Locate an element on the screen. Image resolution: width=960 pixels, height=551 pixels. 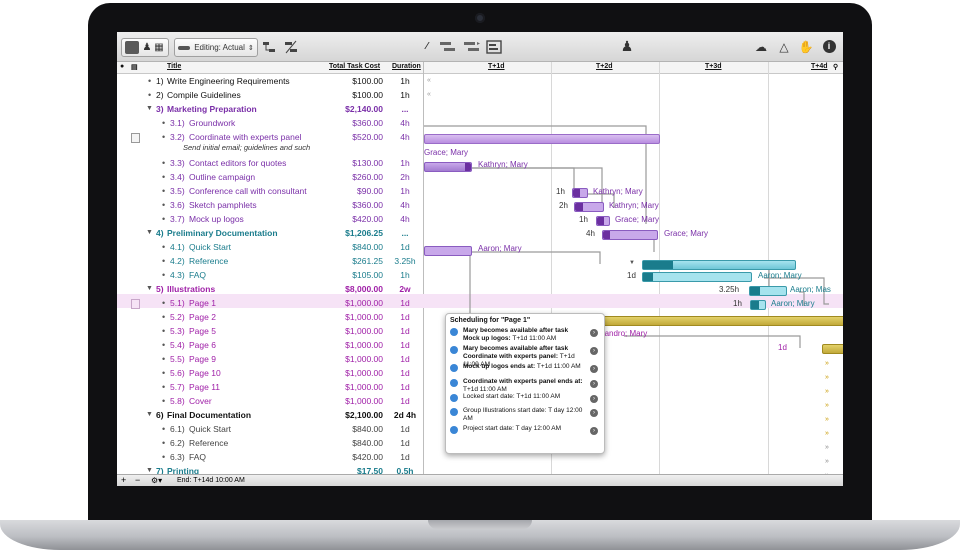
table-row: • 3.3) Contact editors for quotes $130.00 1h is located at coordinates (270, 163).